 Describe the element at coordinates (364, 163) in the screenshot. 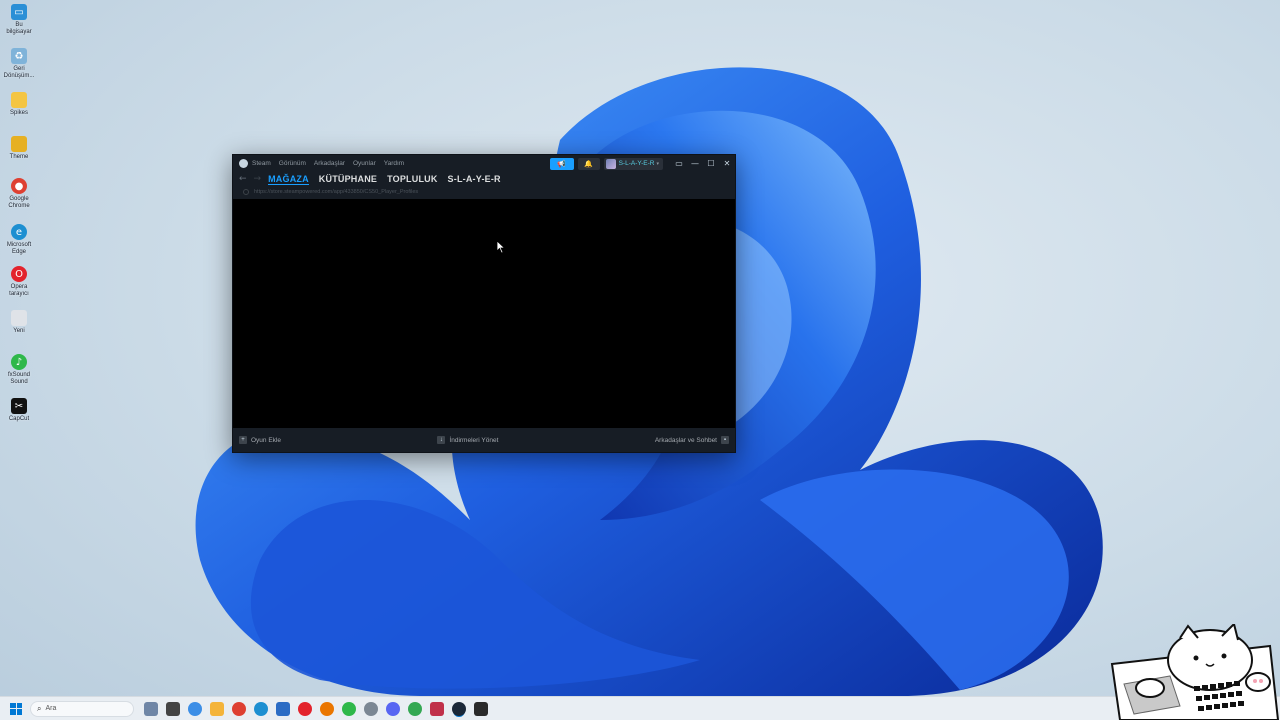

I see `menu-games: Oyunlar` at that location.